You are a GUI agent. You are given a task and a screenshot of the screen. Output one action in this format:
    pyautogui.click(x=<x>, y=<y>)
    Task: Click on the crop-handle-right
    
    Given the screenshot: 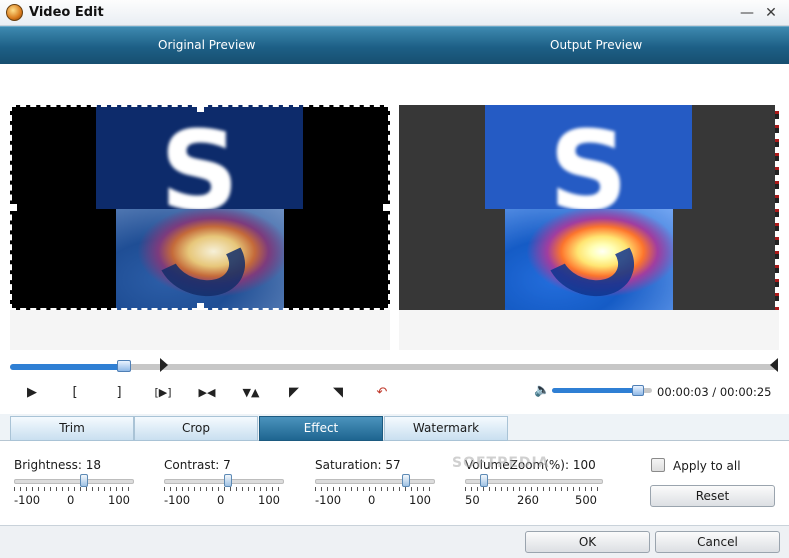 What is the action you would take?
    pyautogui.click(x=386, y=207)
    